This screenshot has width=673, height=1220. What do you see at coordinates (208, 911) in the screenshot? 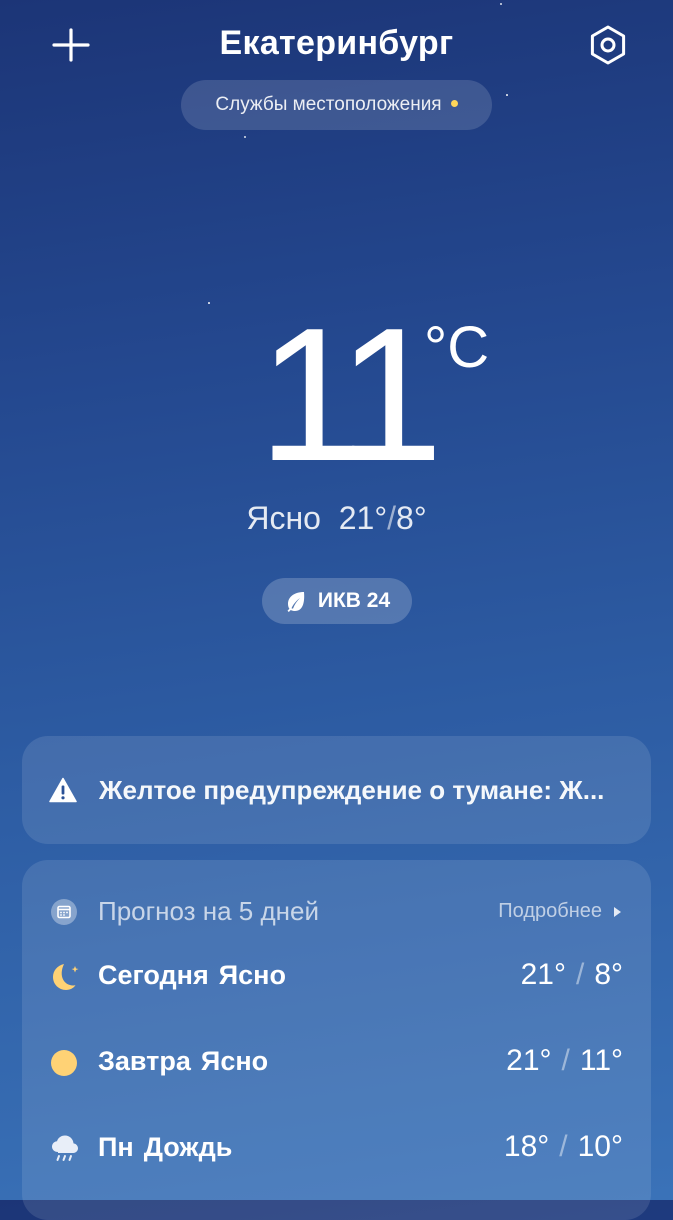
I see `forecast-title: Прогноз на 5 дней` at bounding box center [208, 911].